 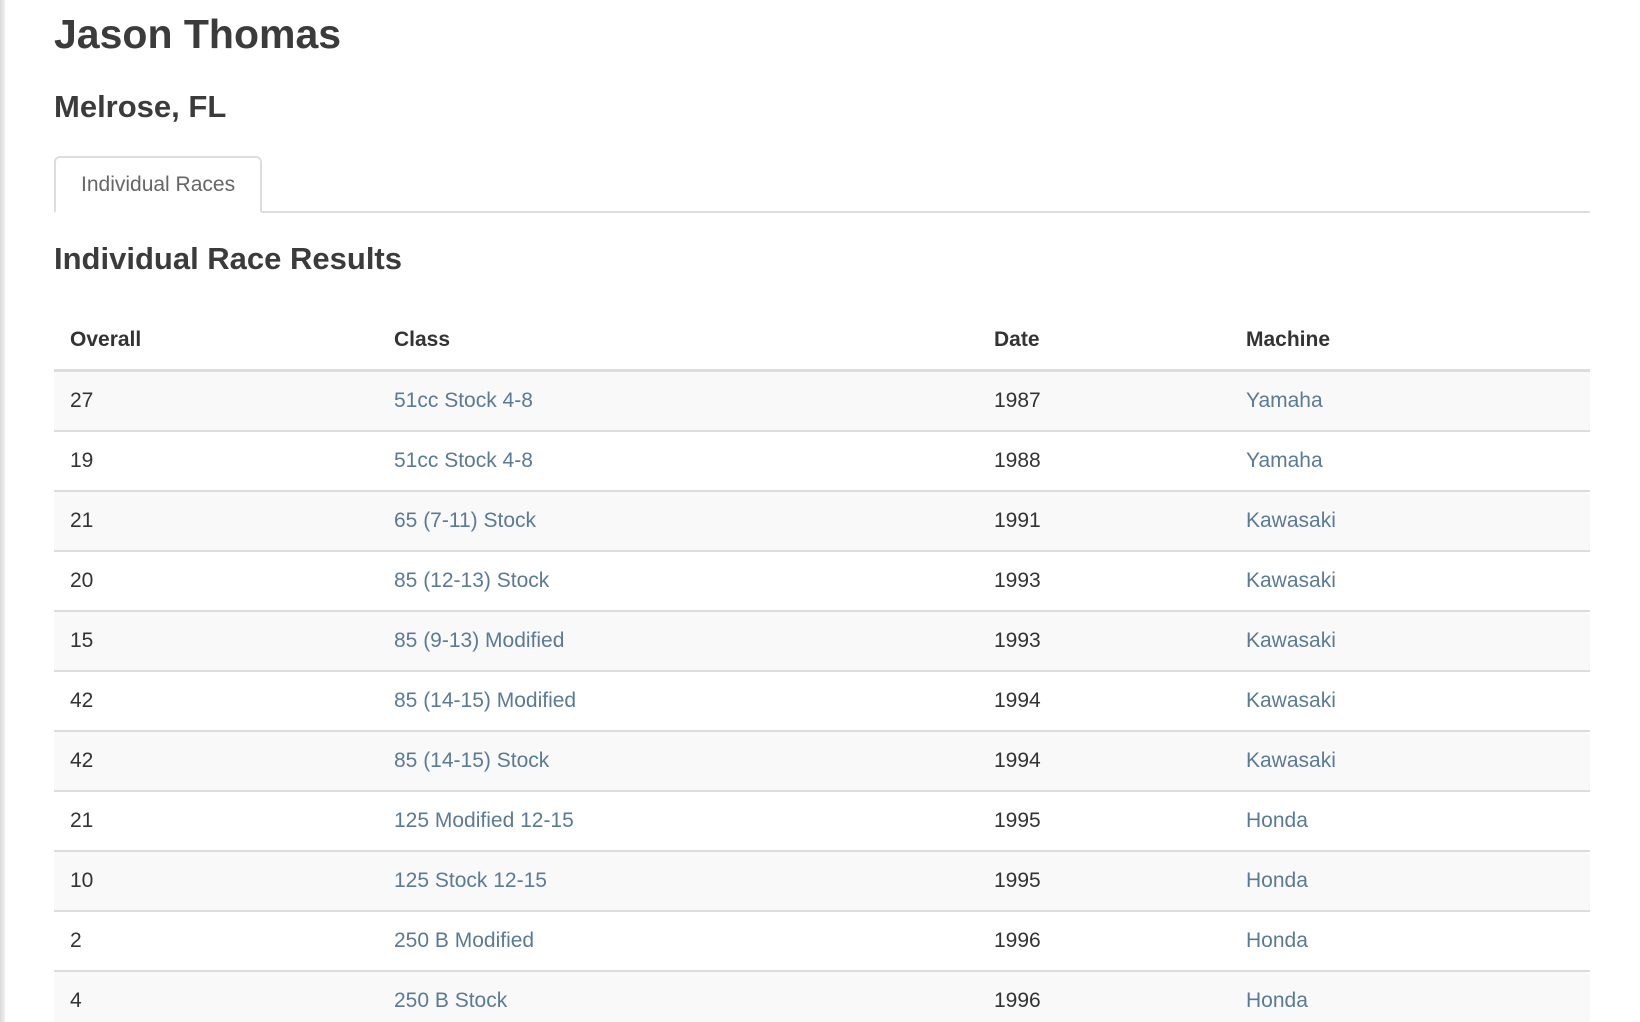 What do you see at coordinates (484, 820) in the screenshot?
I see `class-link: 125 Modified 12-15` at bounding box center [484, 820].